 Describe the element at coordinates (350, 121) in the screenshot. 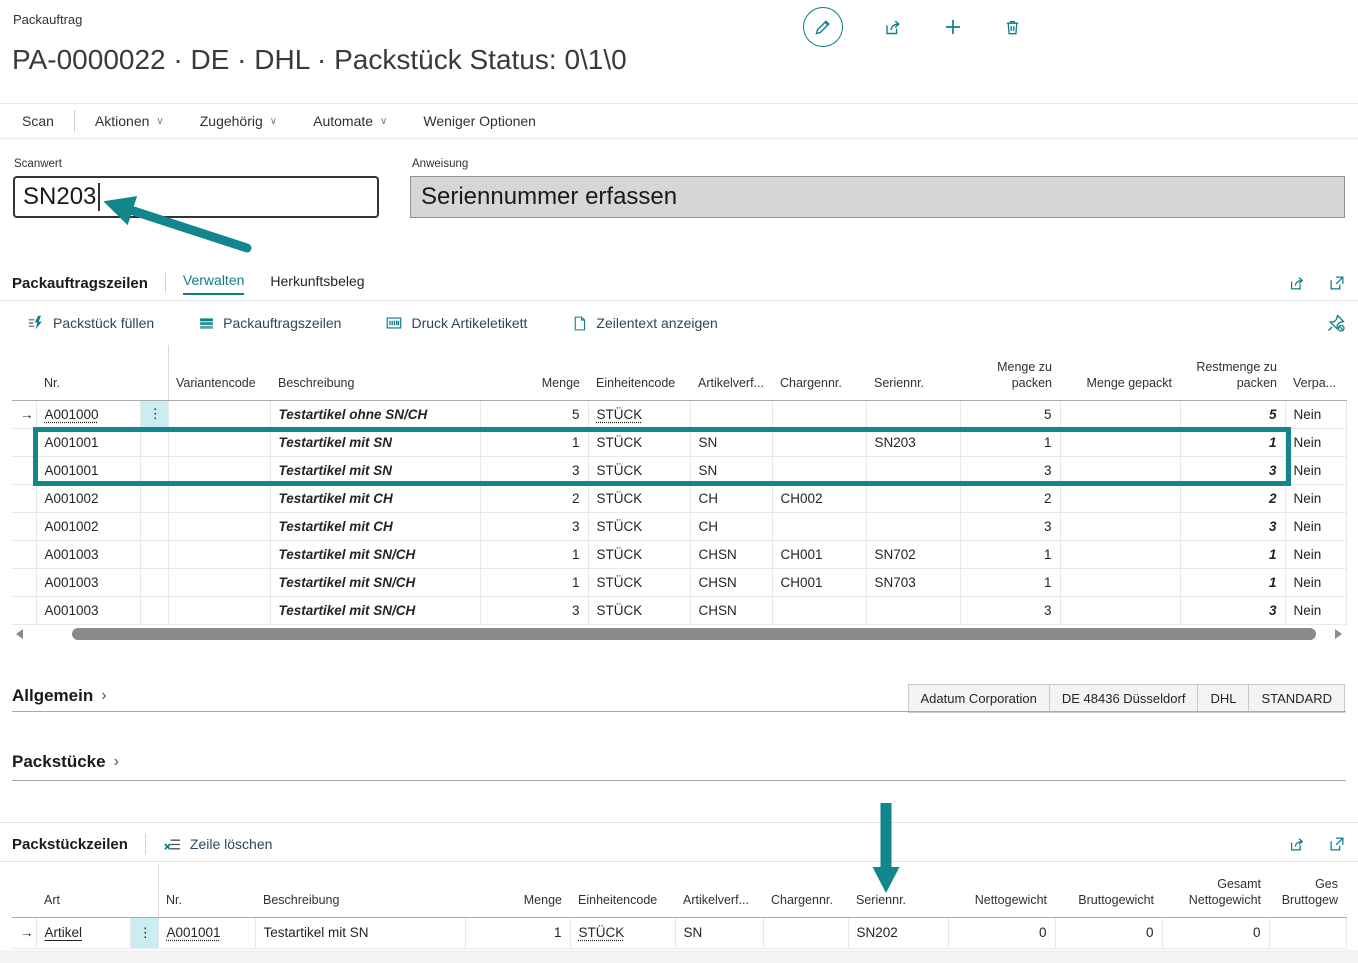

I see `menu-automate: Automate ∨` at that location.